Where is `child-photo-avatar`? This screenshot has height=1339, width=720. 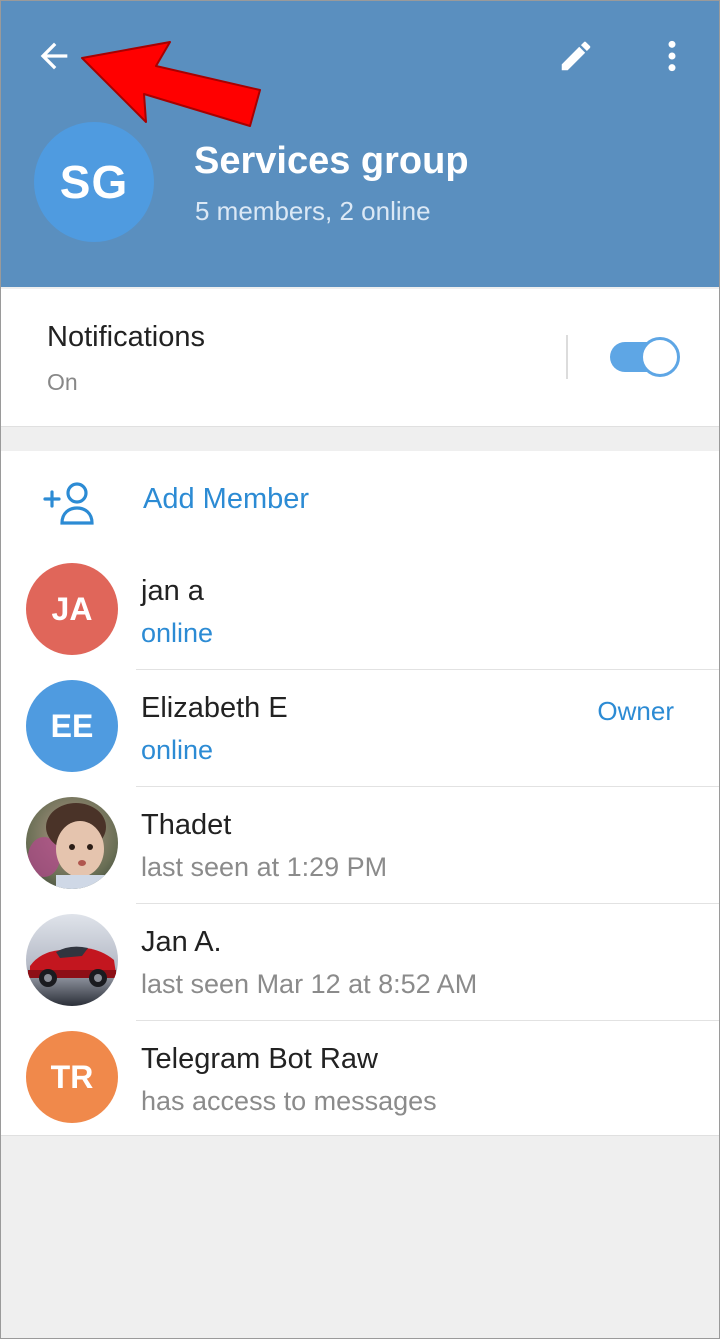
child-photo-avatar is located at coordinates (72, 843).